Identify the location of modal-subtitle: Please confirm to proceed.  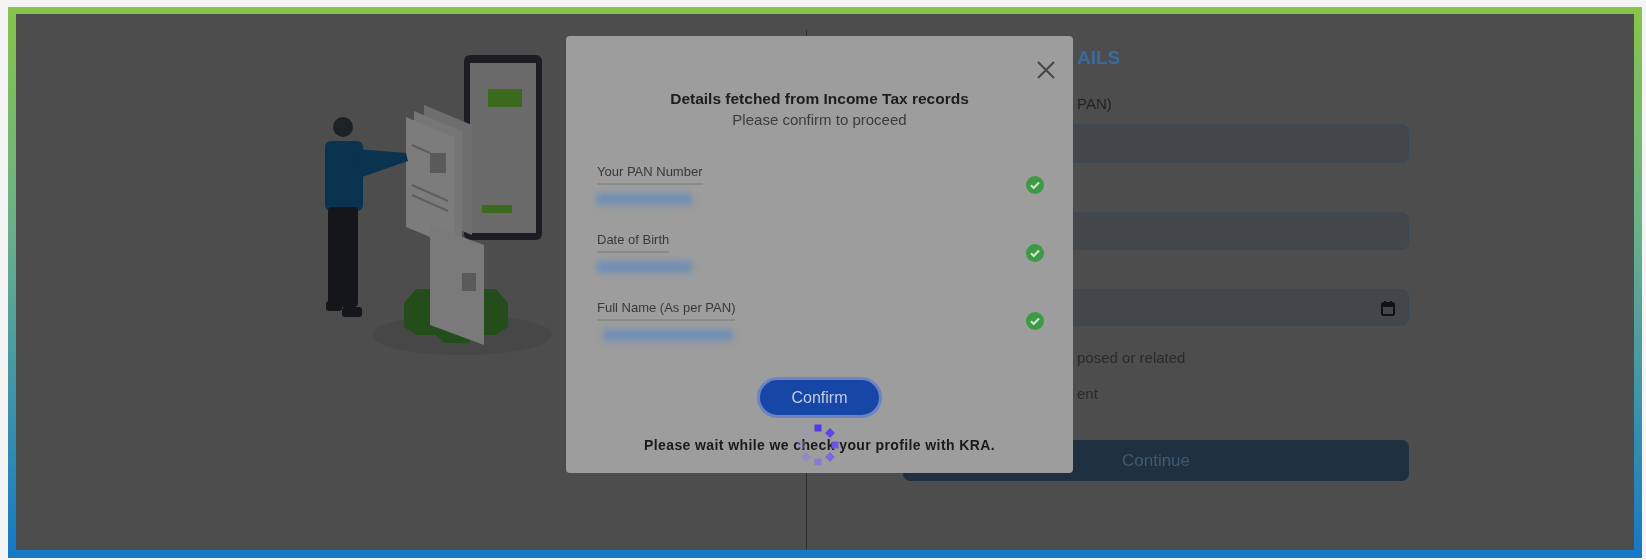
(819, 120).